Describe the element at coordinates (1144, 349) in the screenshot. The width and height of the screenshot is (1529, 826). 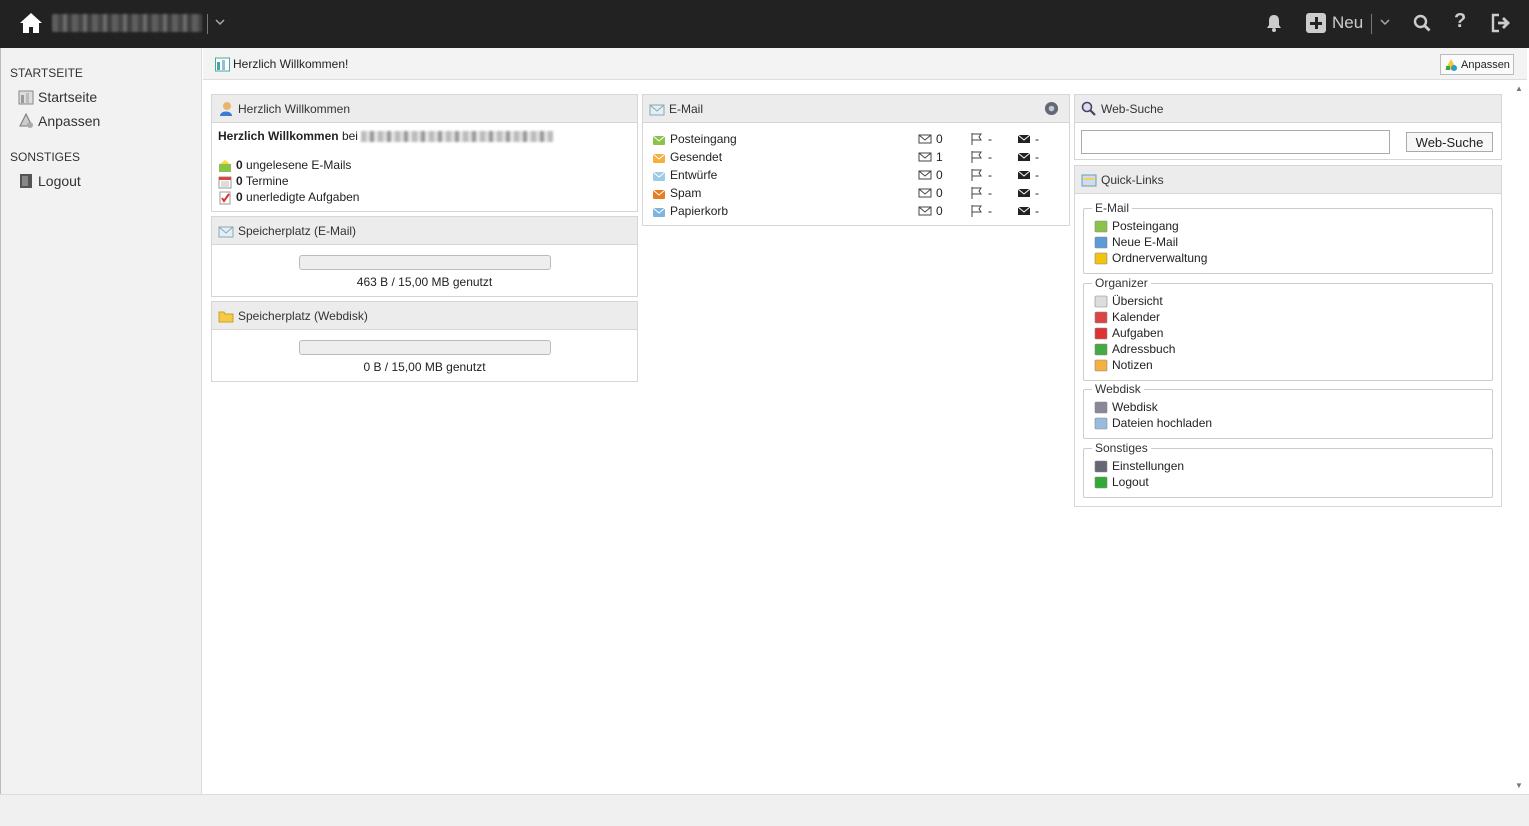
I see `quicklink-label: Adressbuch` at that location.